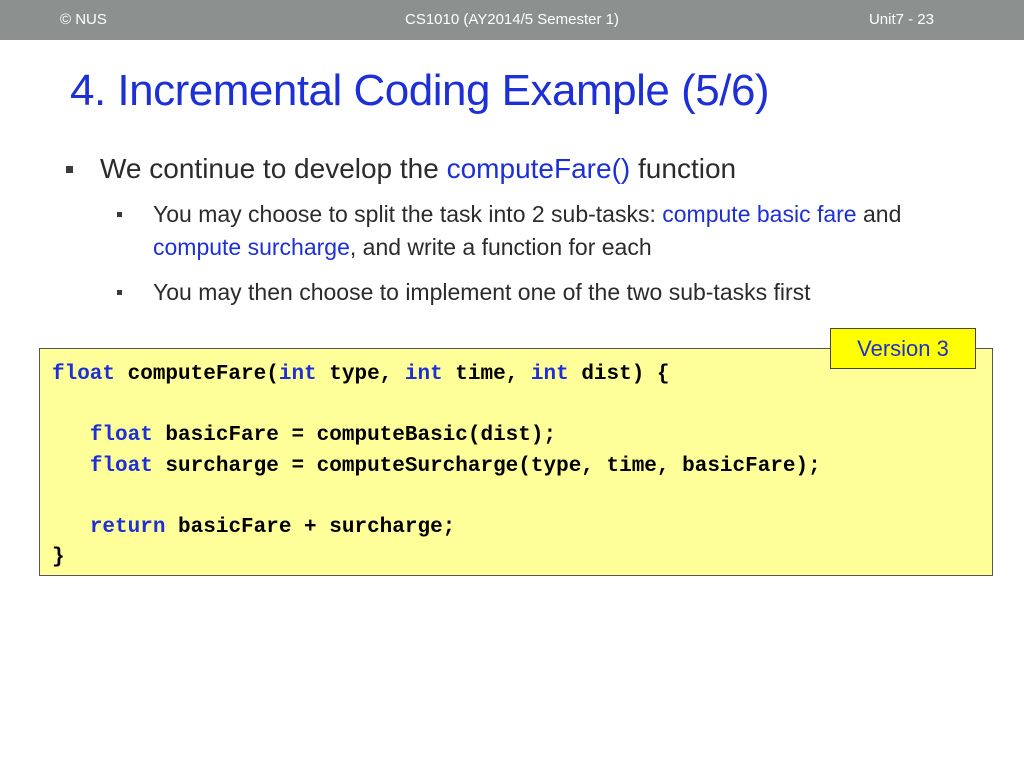 The width and height of the screenshot is (1024, 768). What do you see at coordinates (538, 168) in the screenshot?
I see `function-name-highlight: computeFare()` at bounding box center [538, 168].